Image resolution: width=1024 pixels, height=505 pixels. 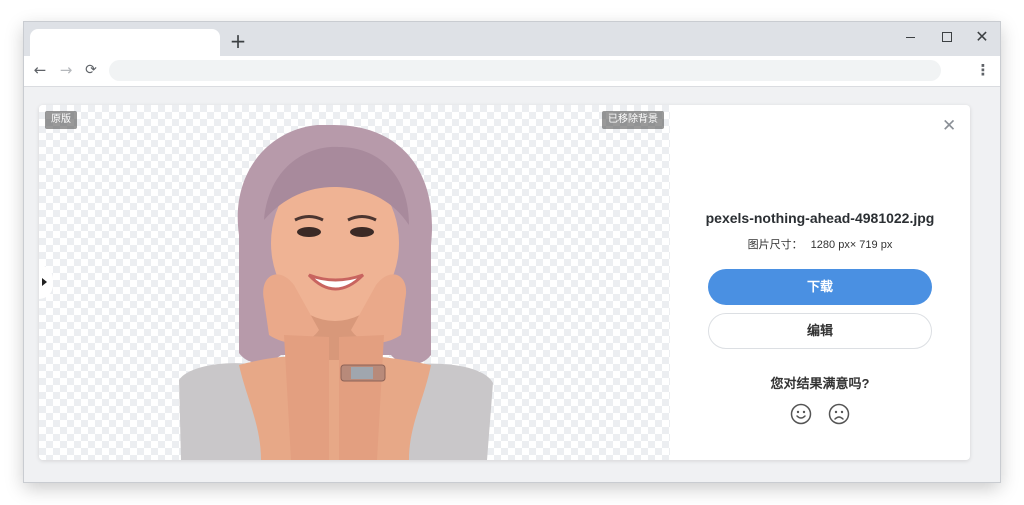 I want to click on kebab-menu-icon: ⋮, so click(x=983, y=70).